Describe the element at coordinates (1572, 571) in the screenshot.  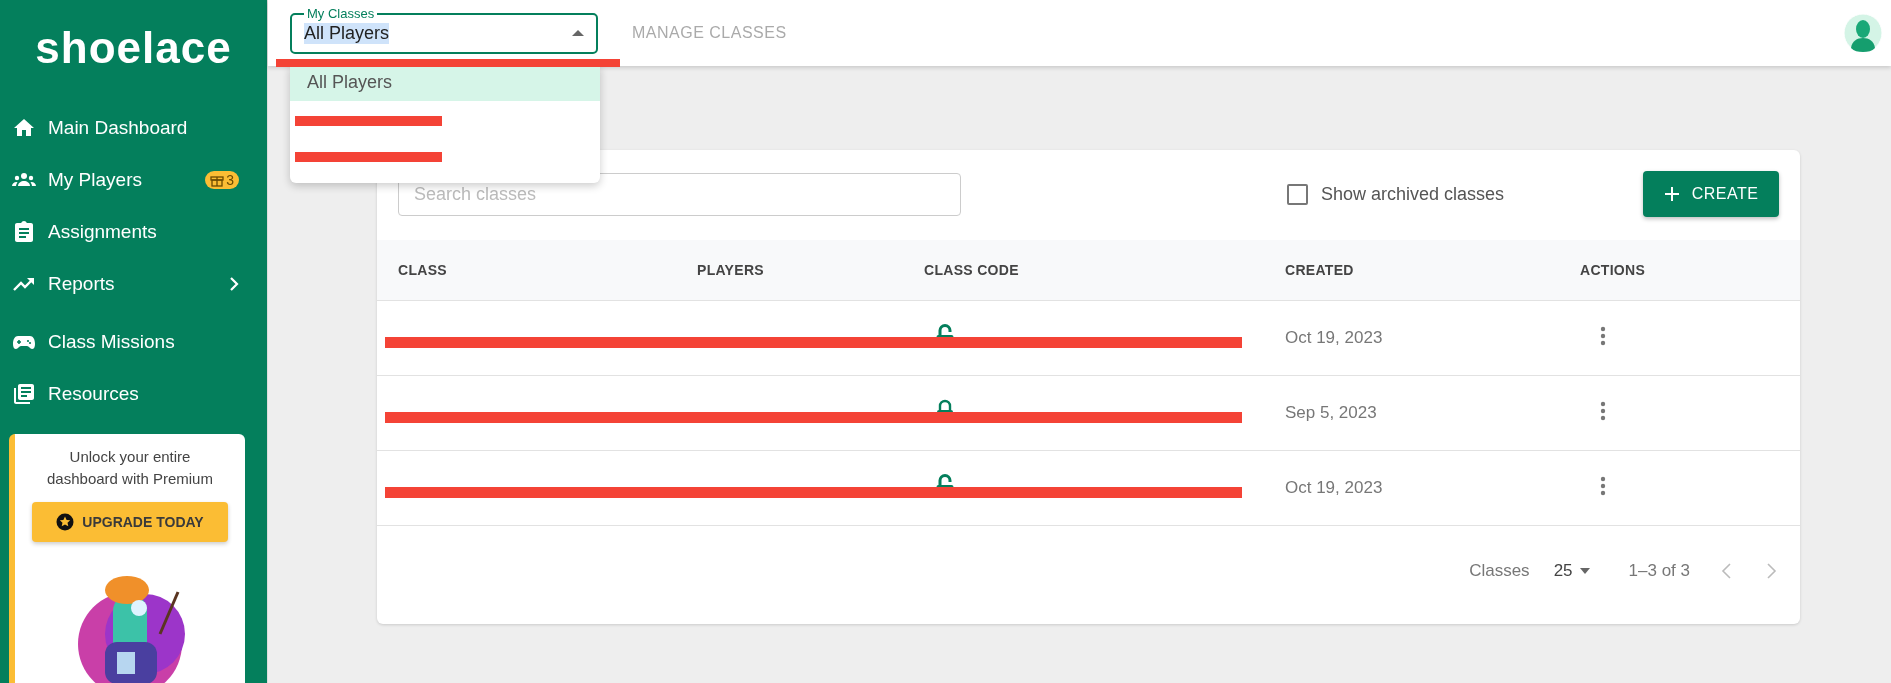
I see `rows-per-page-select: 25` at that location.